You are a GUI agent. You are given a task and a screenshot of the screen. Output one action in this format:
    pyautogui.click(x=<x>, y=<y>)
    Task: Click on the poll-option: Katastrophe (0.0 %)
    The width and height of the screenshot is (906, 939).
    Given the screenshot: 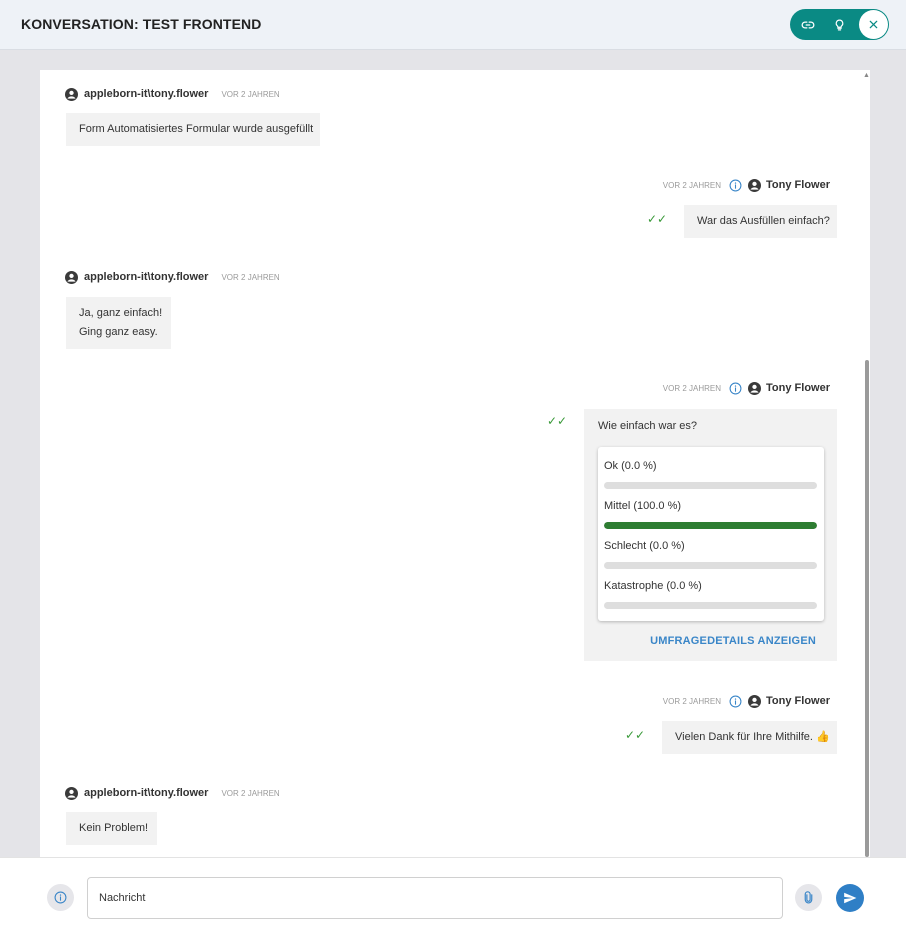 What is the action you would take?
    pyautogui.click(x=710, y=594)
    